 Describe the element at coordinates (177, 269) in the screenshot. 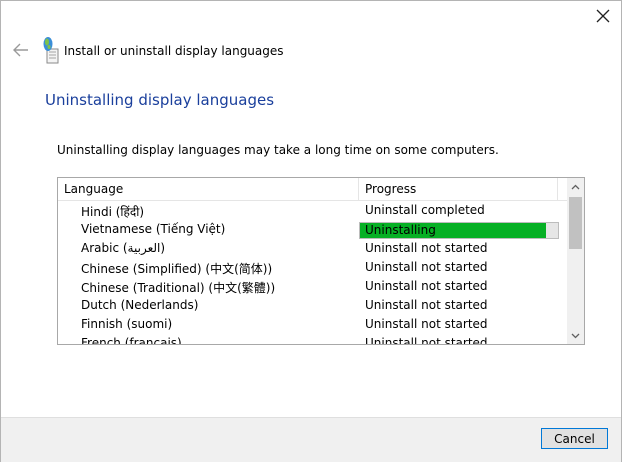

I see `language-name: Chinese (Simplified) (中文(简体))` at that location.